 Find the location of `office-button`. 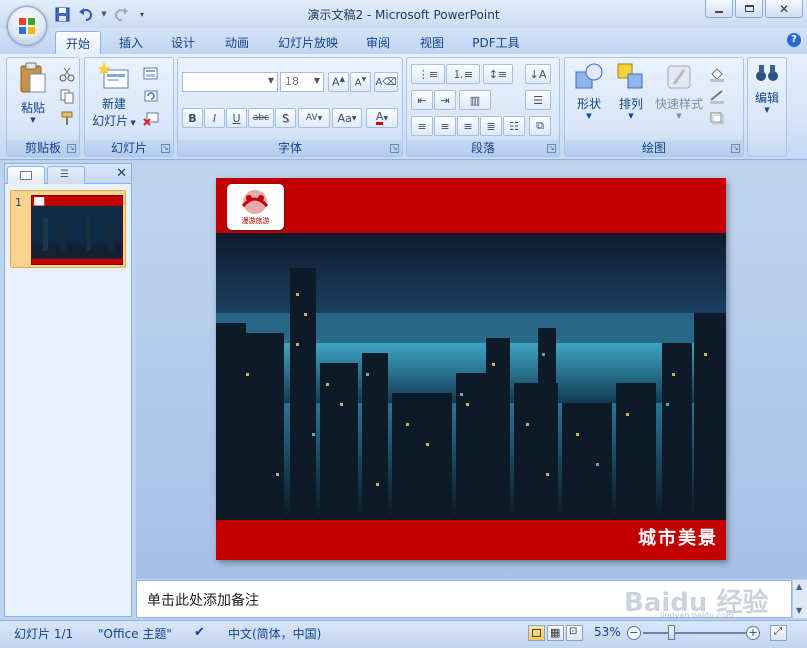

office-button is located at coordinates (27, 26).